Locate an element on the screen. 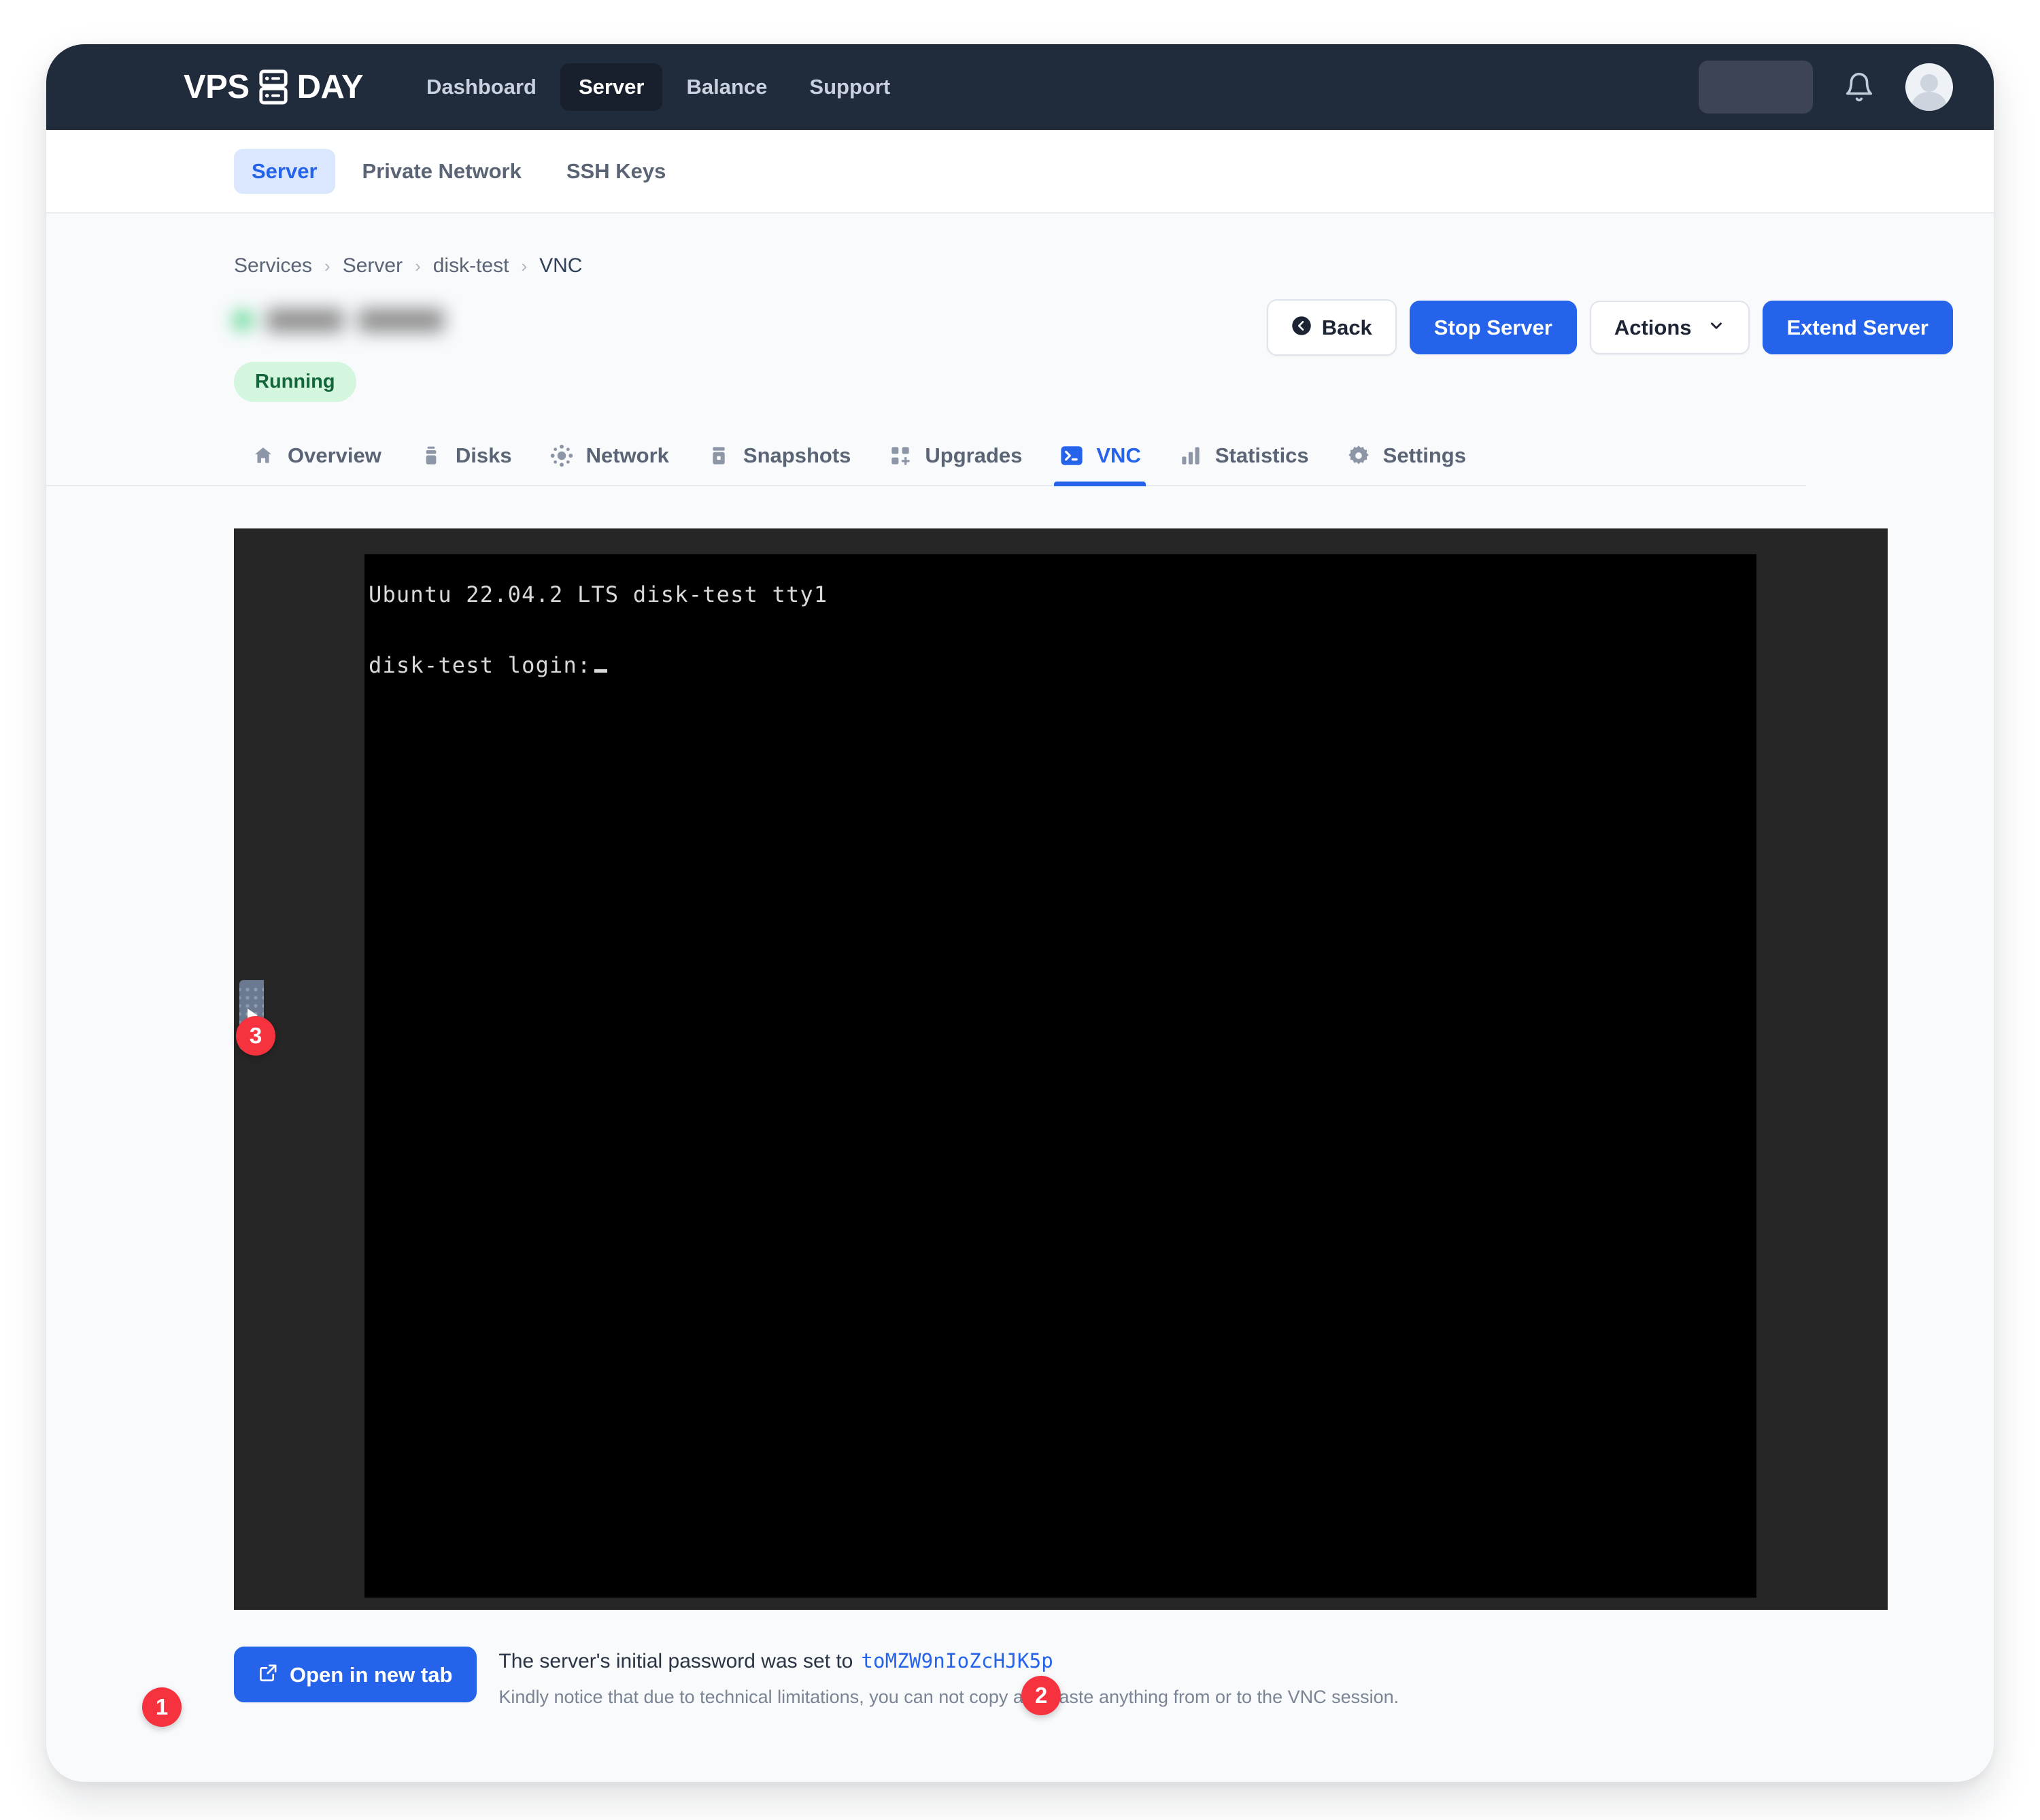 This screenshot has height=1820, width=2040. stop-server-button-label: Stop Server is located at coordinates (1493, 327).